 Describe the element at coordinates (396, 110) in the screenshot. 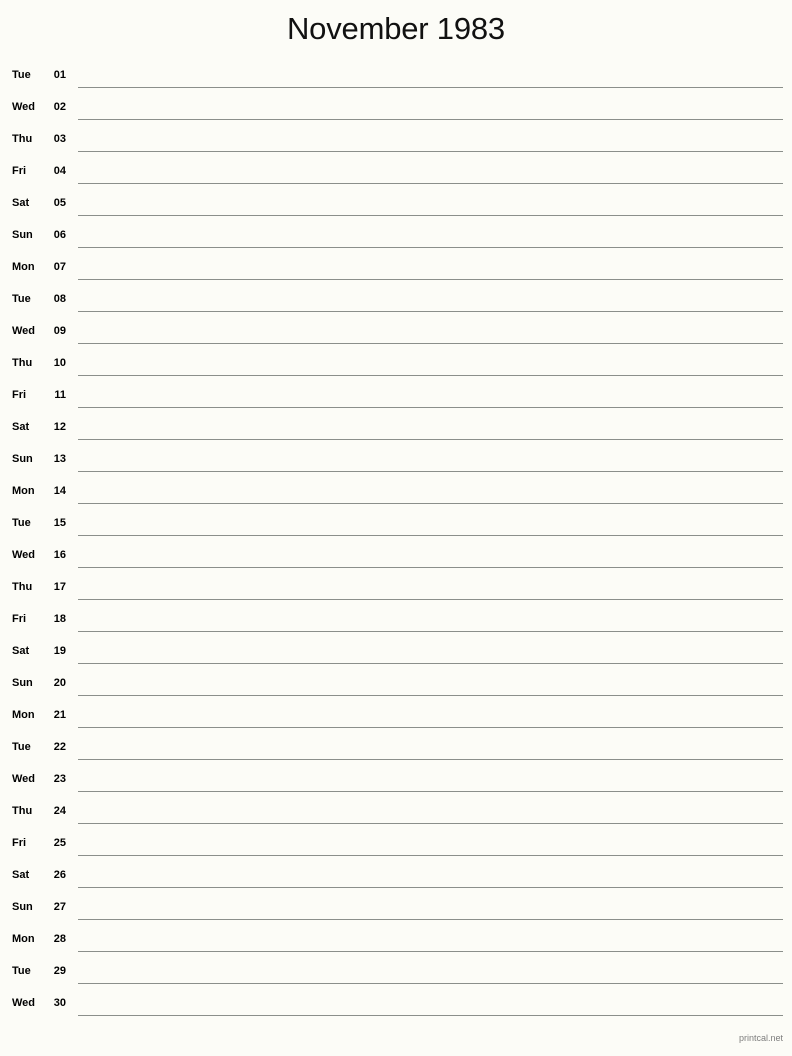

I see `day-row: Wed 02` at that location.